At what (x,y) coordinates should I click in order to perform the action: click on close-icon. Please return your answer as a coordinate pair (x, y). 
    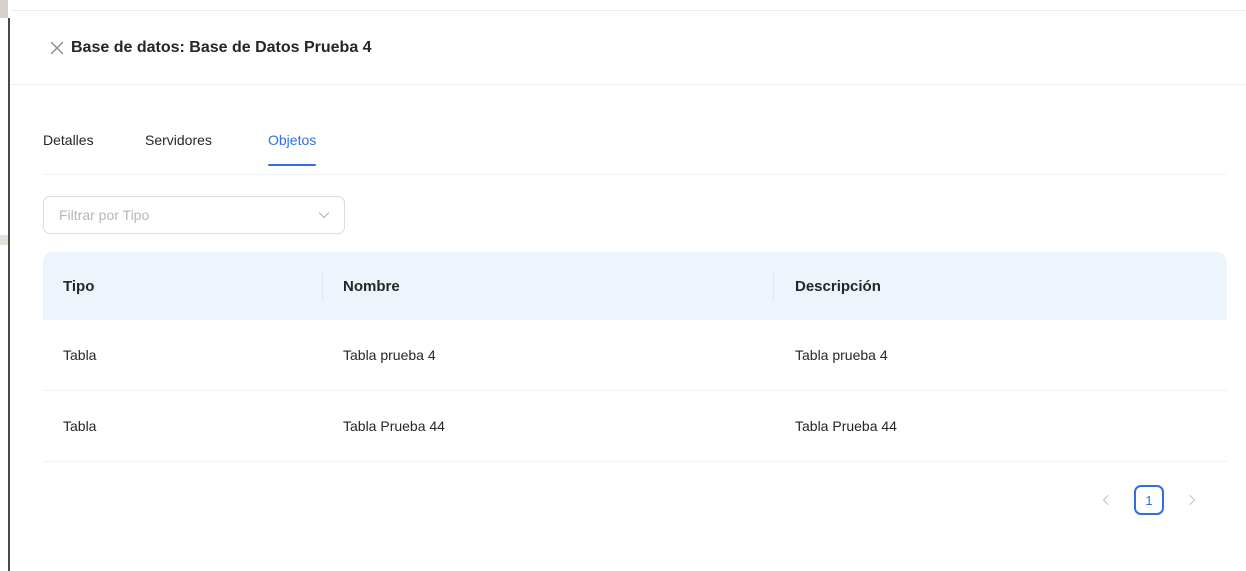
    Looking at the image, I should click on (57, 47).